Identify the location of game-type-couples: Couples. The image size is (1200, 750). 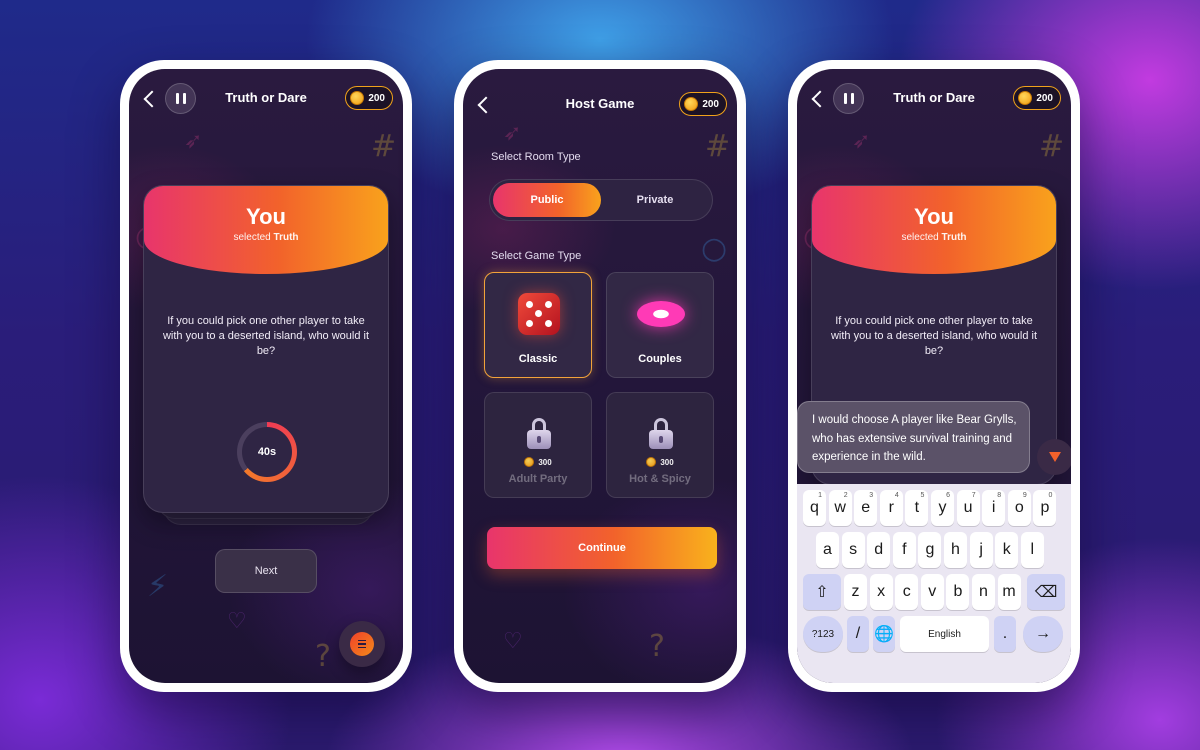
(660, 325).